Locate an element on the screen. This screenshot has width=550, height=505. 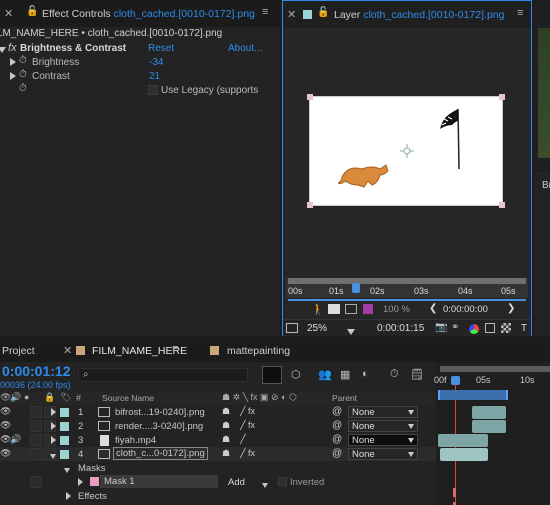
layer-canvas is located at coordinates (406, 151).